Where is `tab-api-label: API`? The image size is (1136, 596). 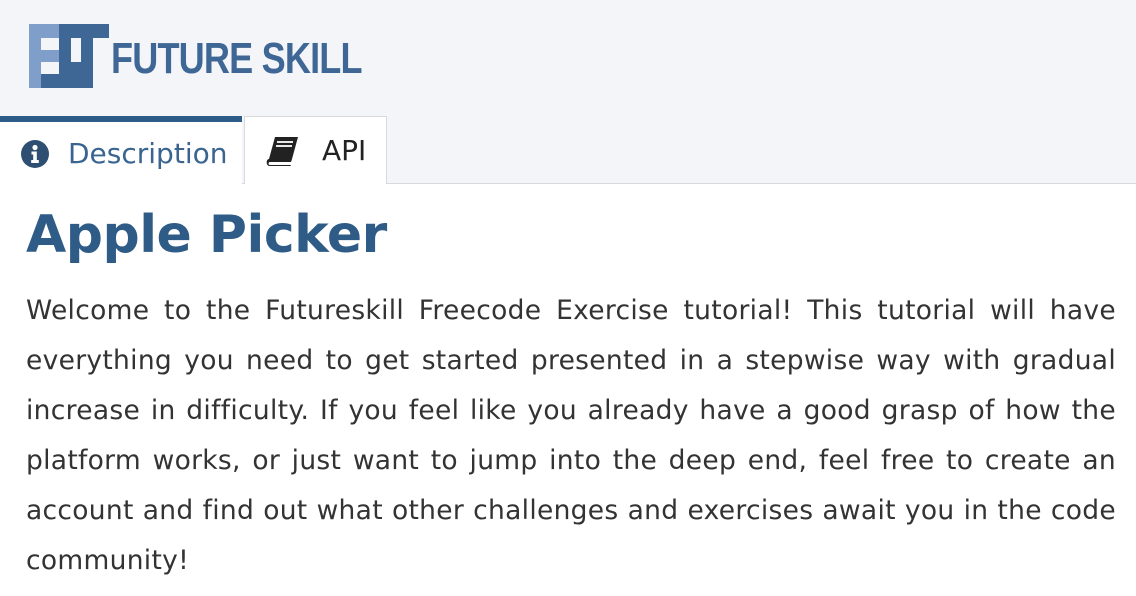
tab-api-label: API is located at coordinates (344, 150).